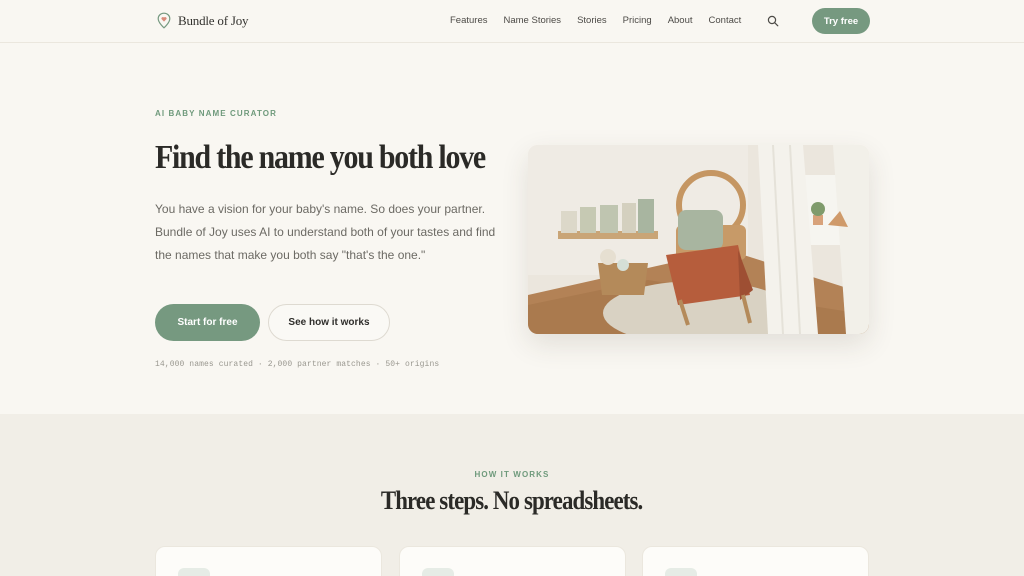  What do you see at coordinates (469, 20) in the screenshot?
I see `nav-features: Features` at bounding box center [469, 20].